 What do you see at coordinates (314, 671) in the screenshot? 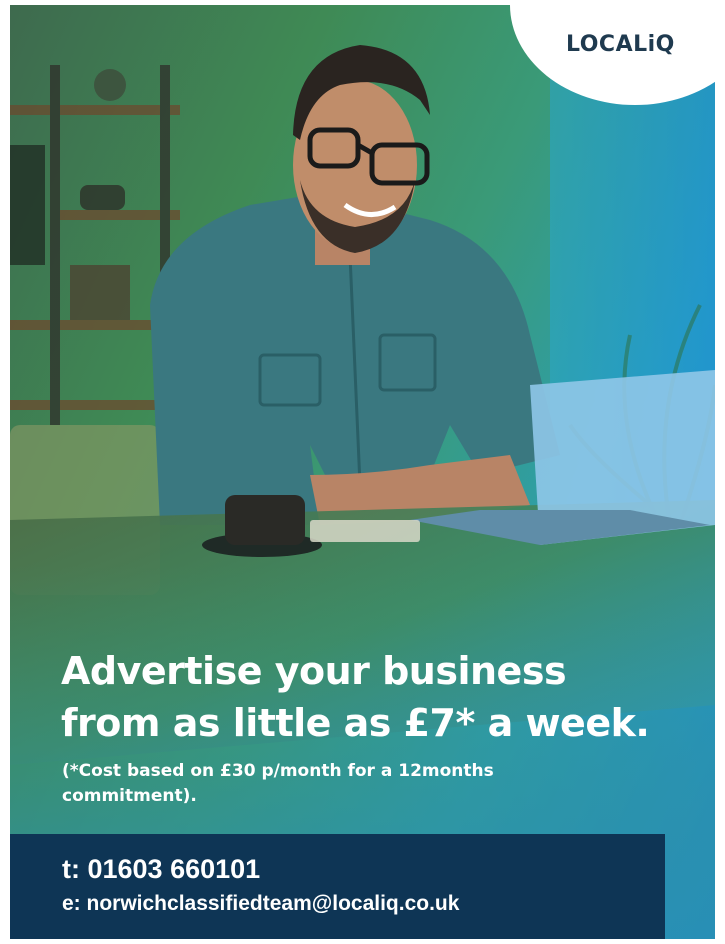
I see `headline-line-1: Advertise your business` at bounding box center [314, 671].